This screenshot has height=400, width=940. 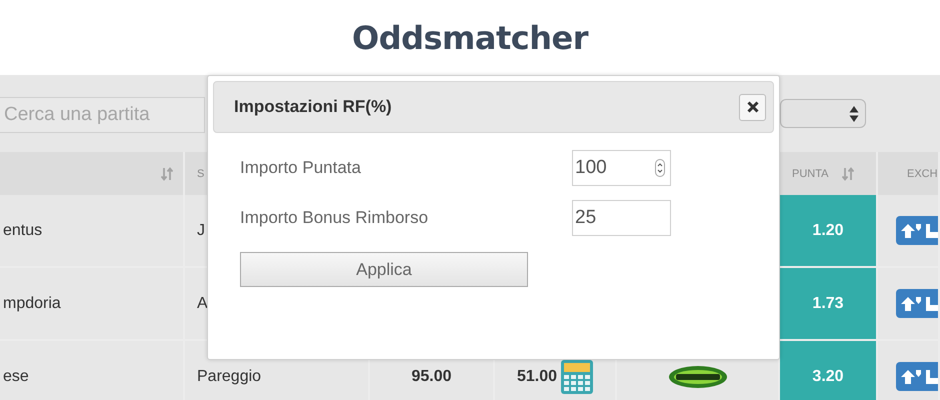 What do you see at coordinates (621, 218) in the screenshot?
I see `input-field: 25` at bounding box center [621, 218].